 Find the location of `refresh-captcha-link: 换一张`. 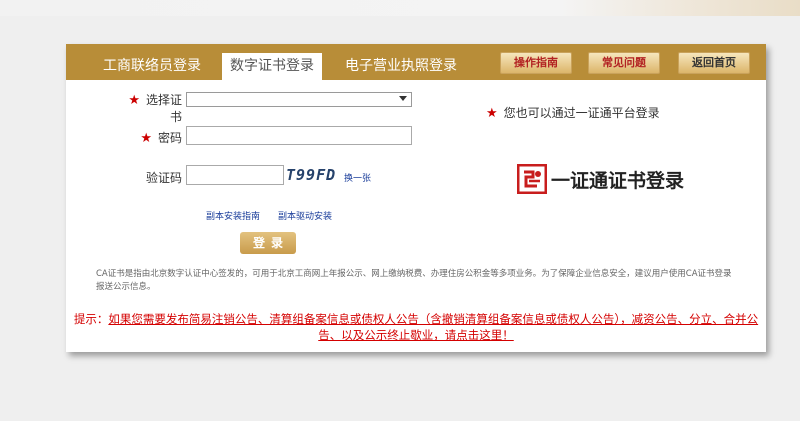

refresh-captcha-link: 换一张 is located at coordinates (357, 177).